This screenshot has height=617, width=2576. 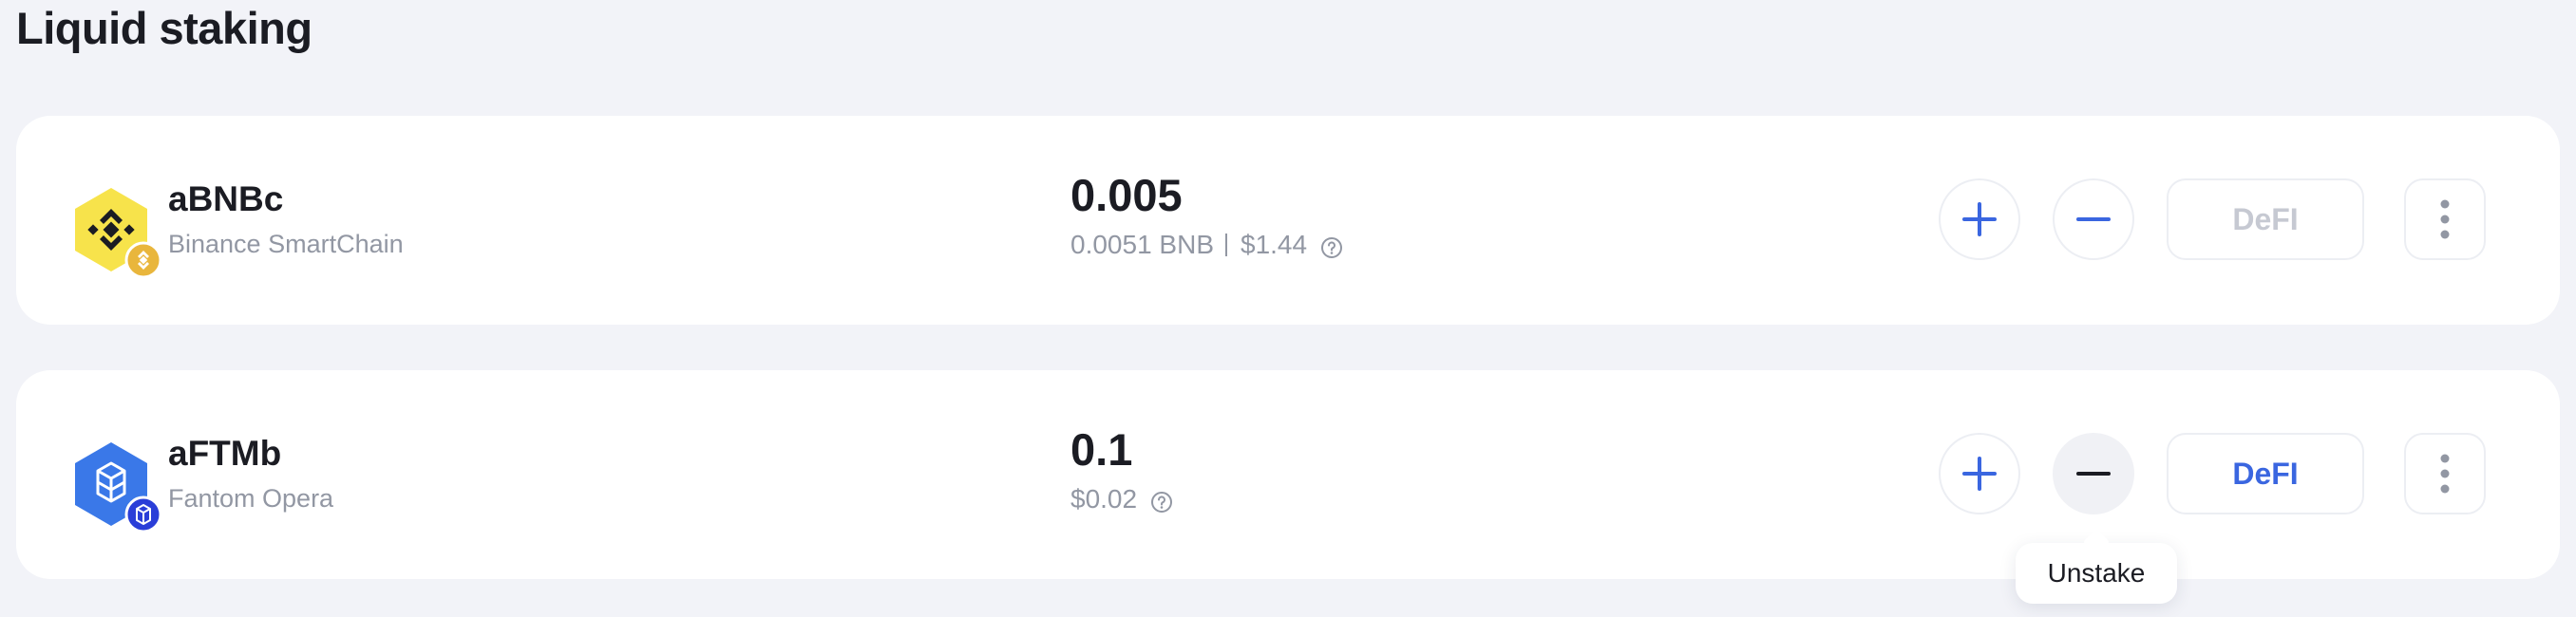 What do you see at coordinates (2096, 573) in the screenshot?
I see `unstake-tooltip: Unstake` at bounding box center [2096, 573].